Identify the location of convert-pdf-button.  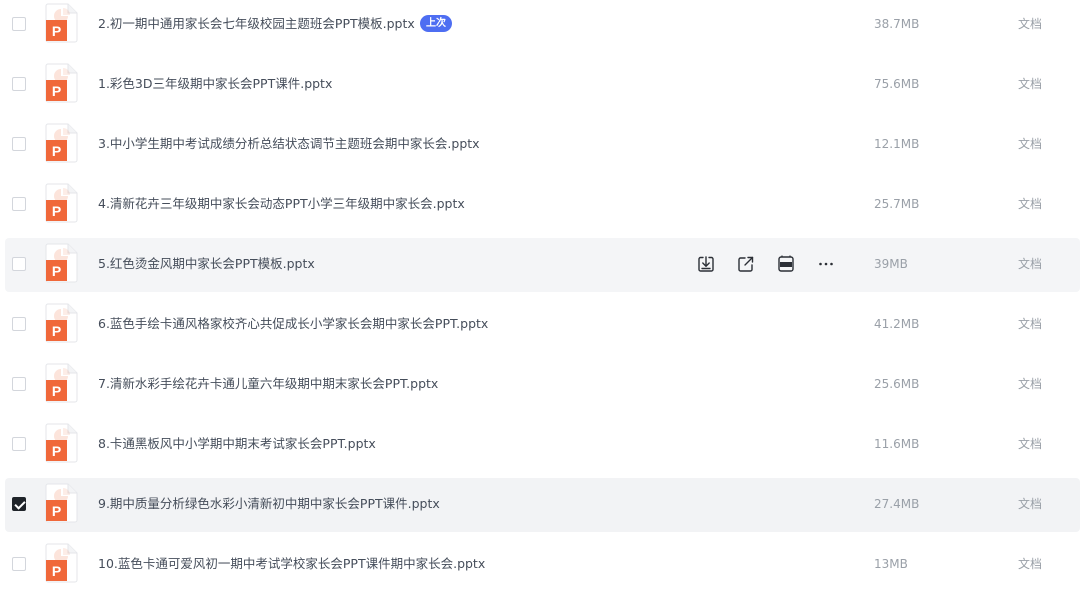
(786, 264).